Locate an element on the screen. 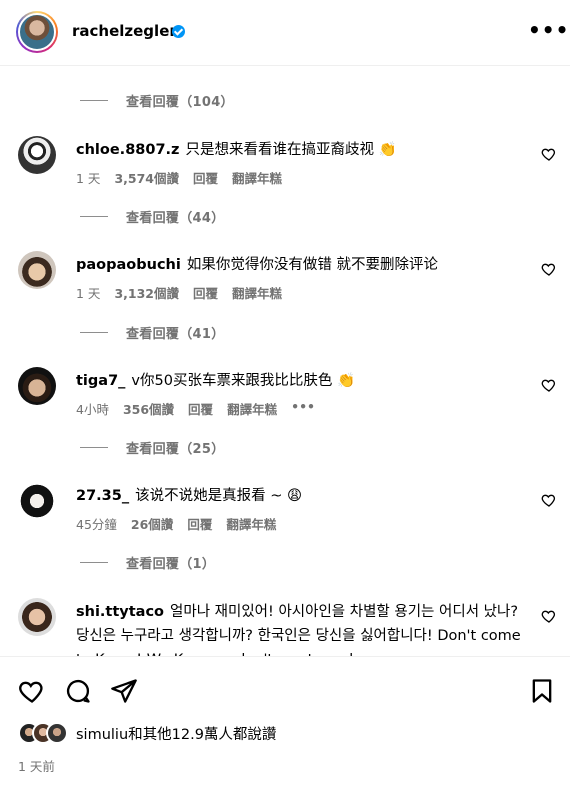 This screenshot has width=570, height=787. comment-meta: 45分鐘 26個讚 回覆 翻譯年糕 is located at coordinates (176, 523).